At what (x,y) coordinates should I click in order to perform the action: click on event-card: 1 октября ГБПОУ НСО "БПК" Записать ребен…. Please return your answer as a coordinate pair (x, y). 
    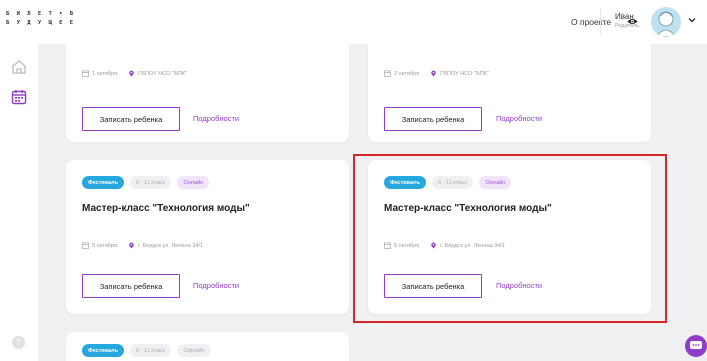
    Looking at the image, I should click on (207, 90).